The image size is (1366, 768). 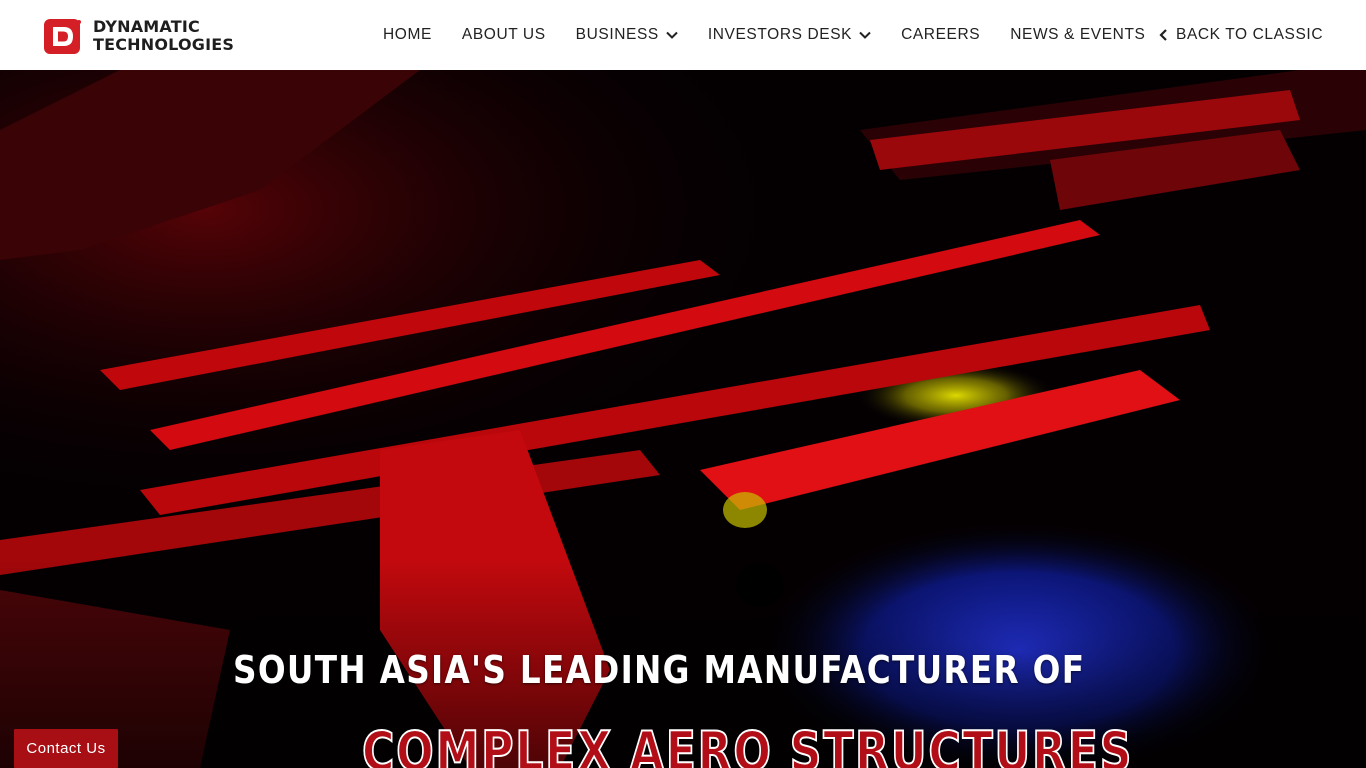 I want to click on nav-business: BUSINESS, so click(x=627, y=35).